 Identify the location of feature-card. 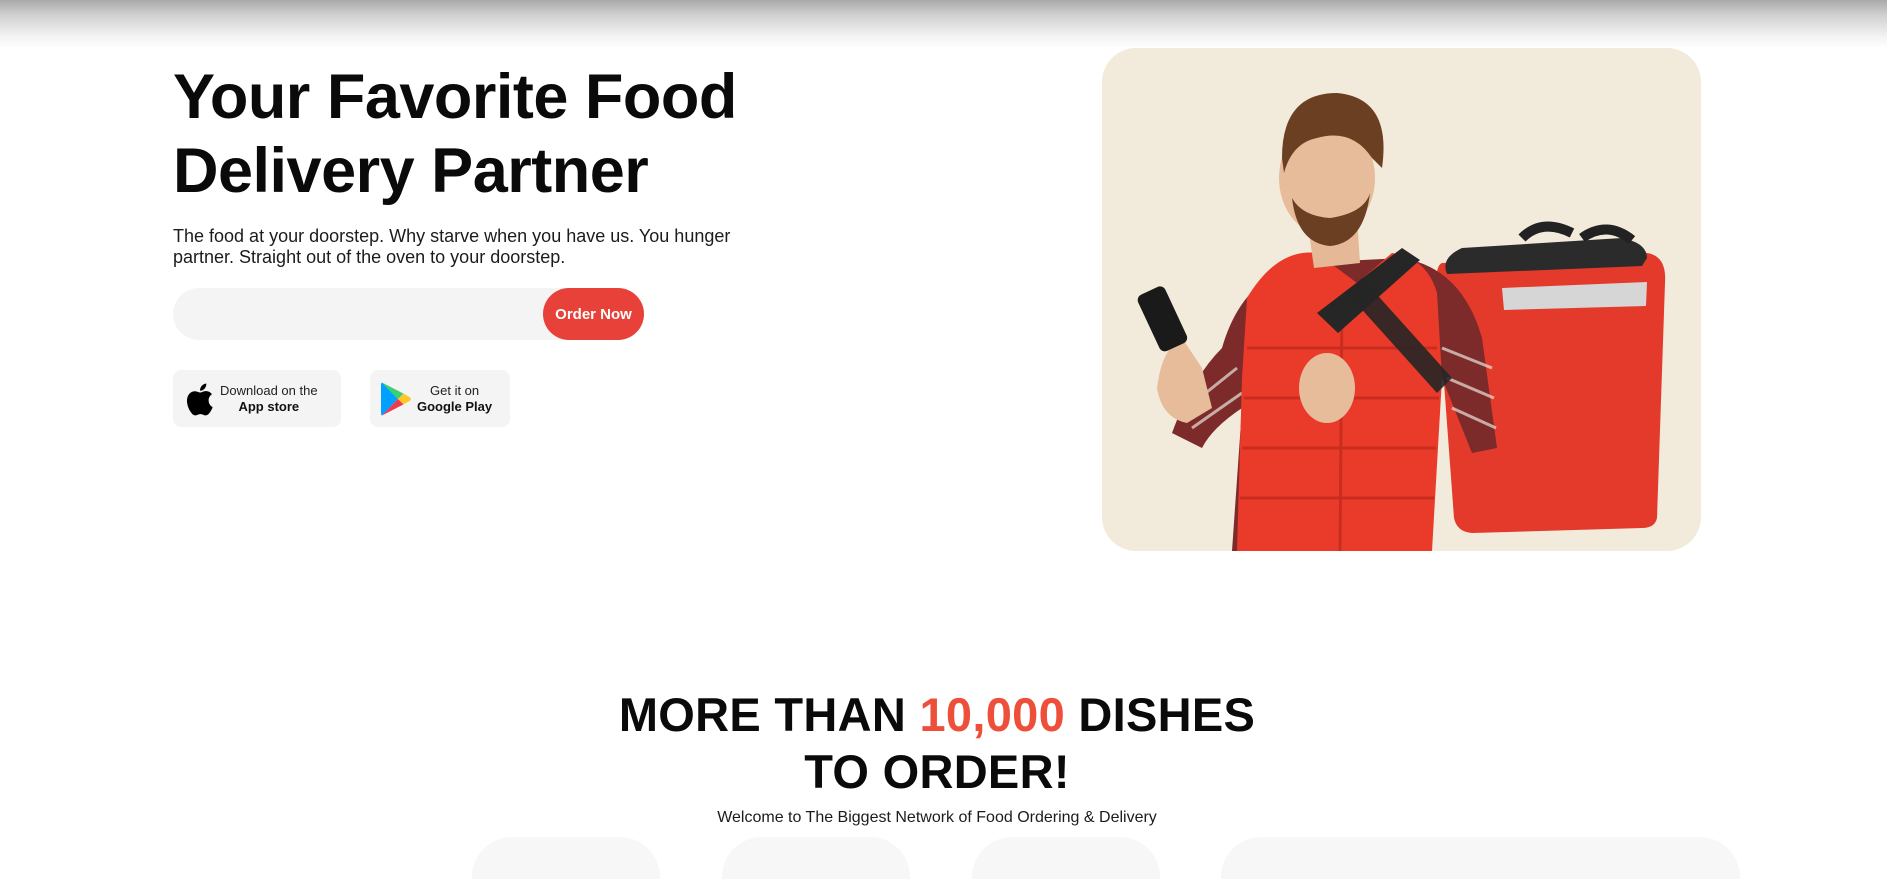
(1480, 858).